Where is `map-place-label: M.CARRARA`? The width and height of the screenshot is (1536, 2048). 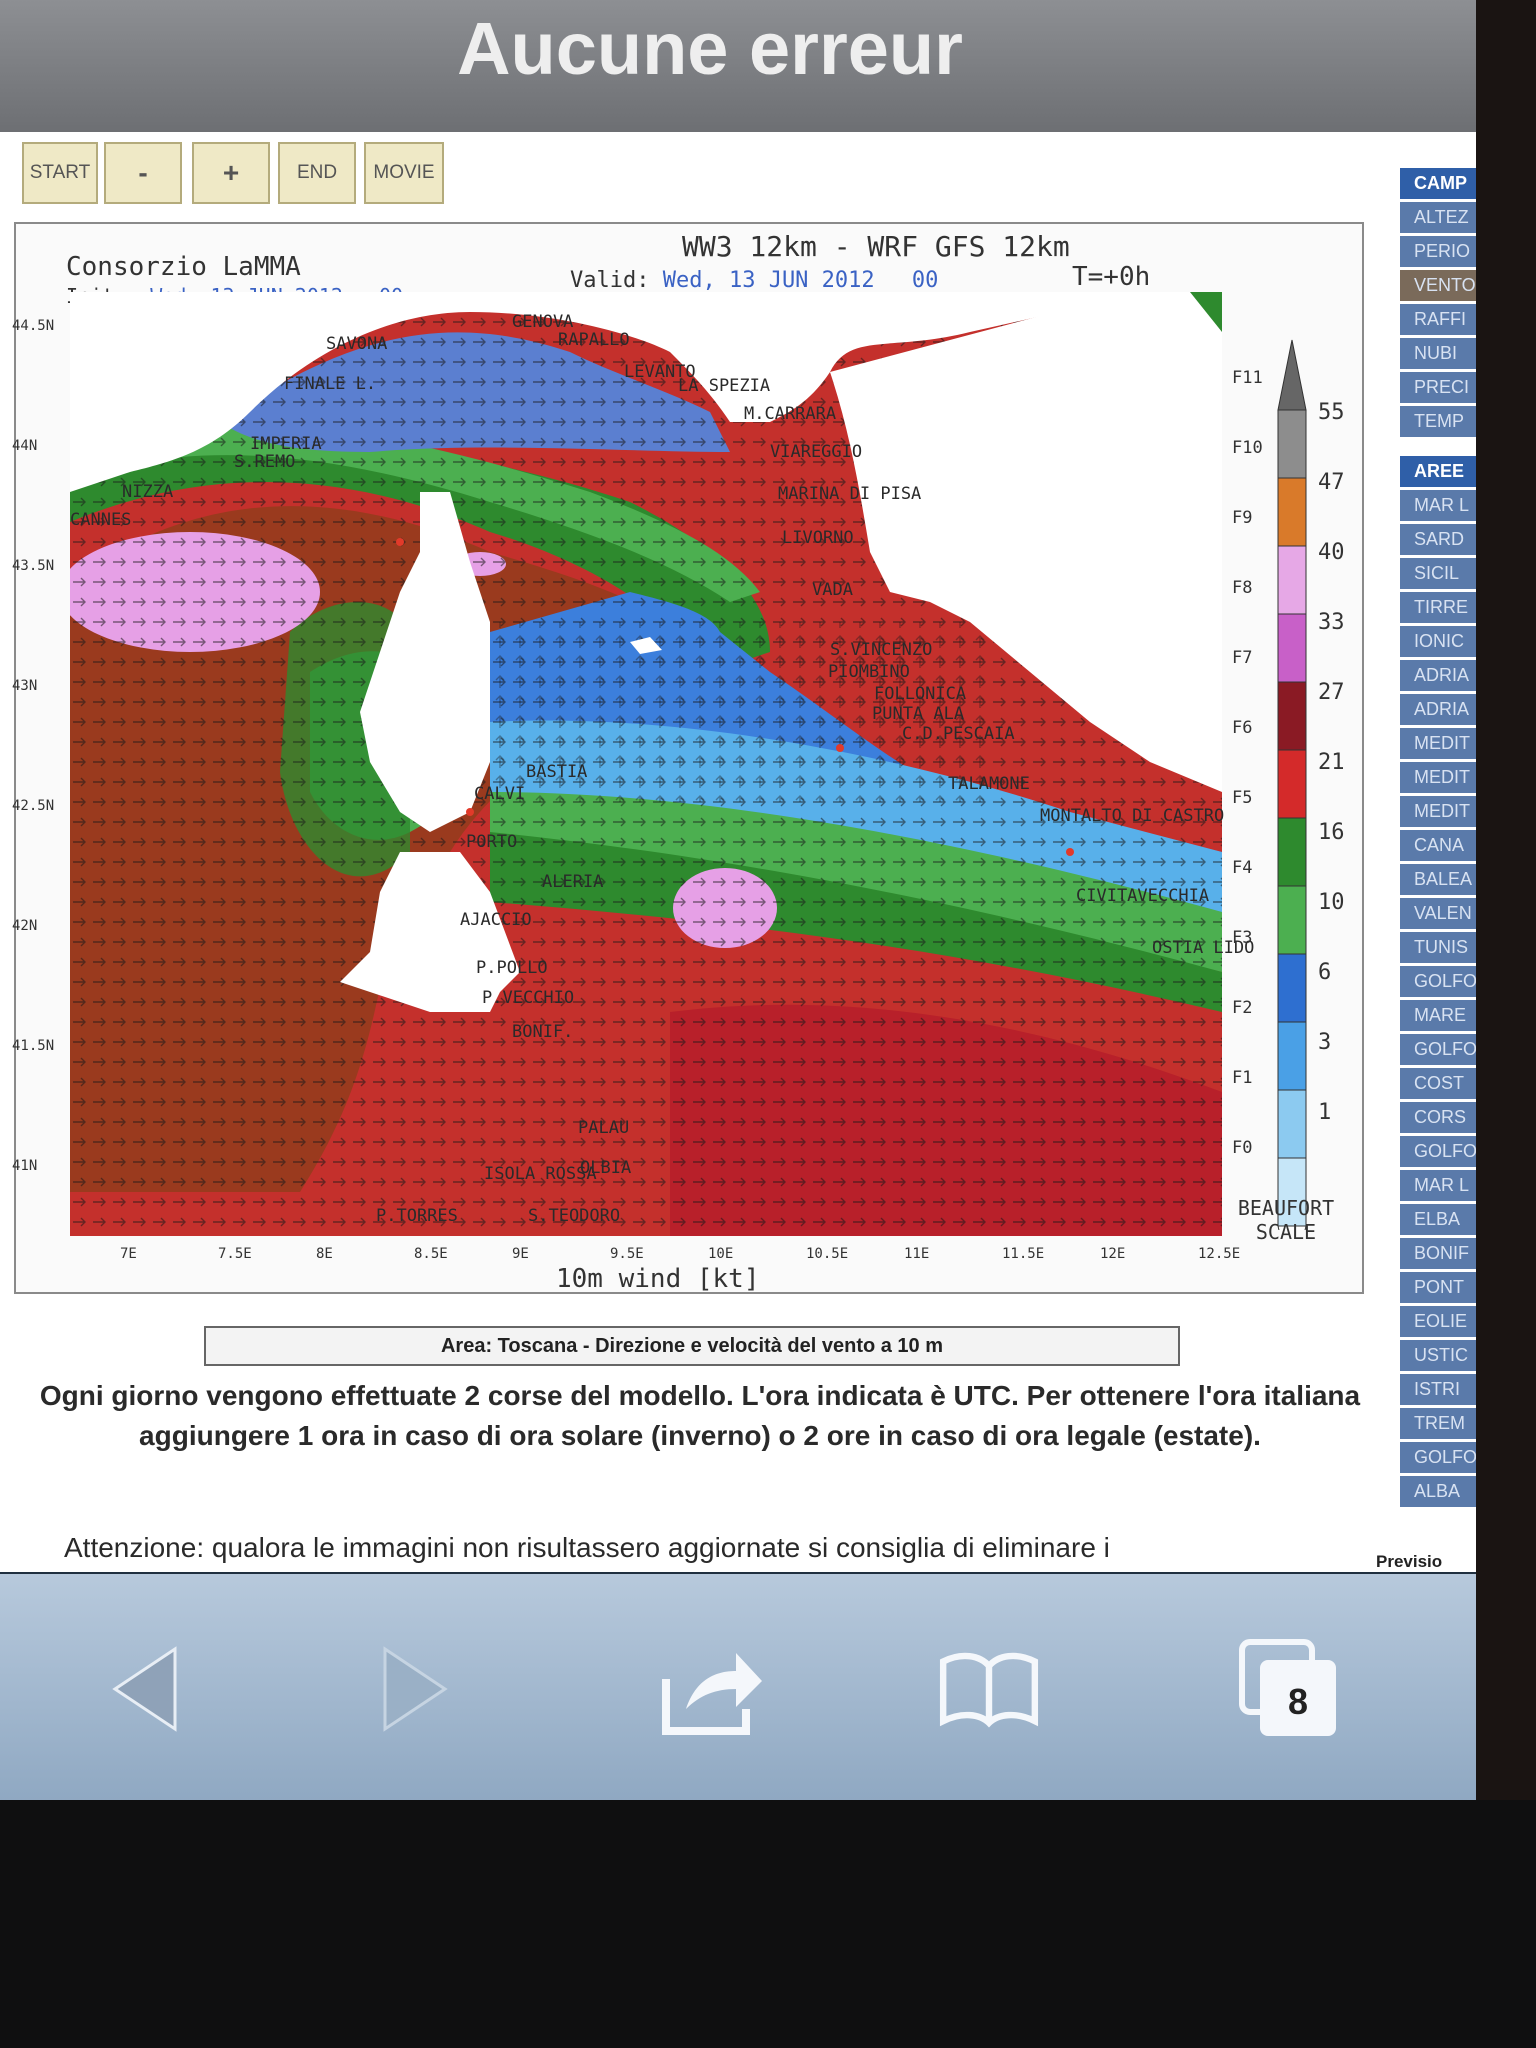 map-place-label: M.CARRARA is located at coordinates (790, 414).